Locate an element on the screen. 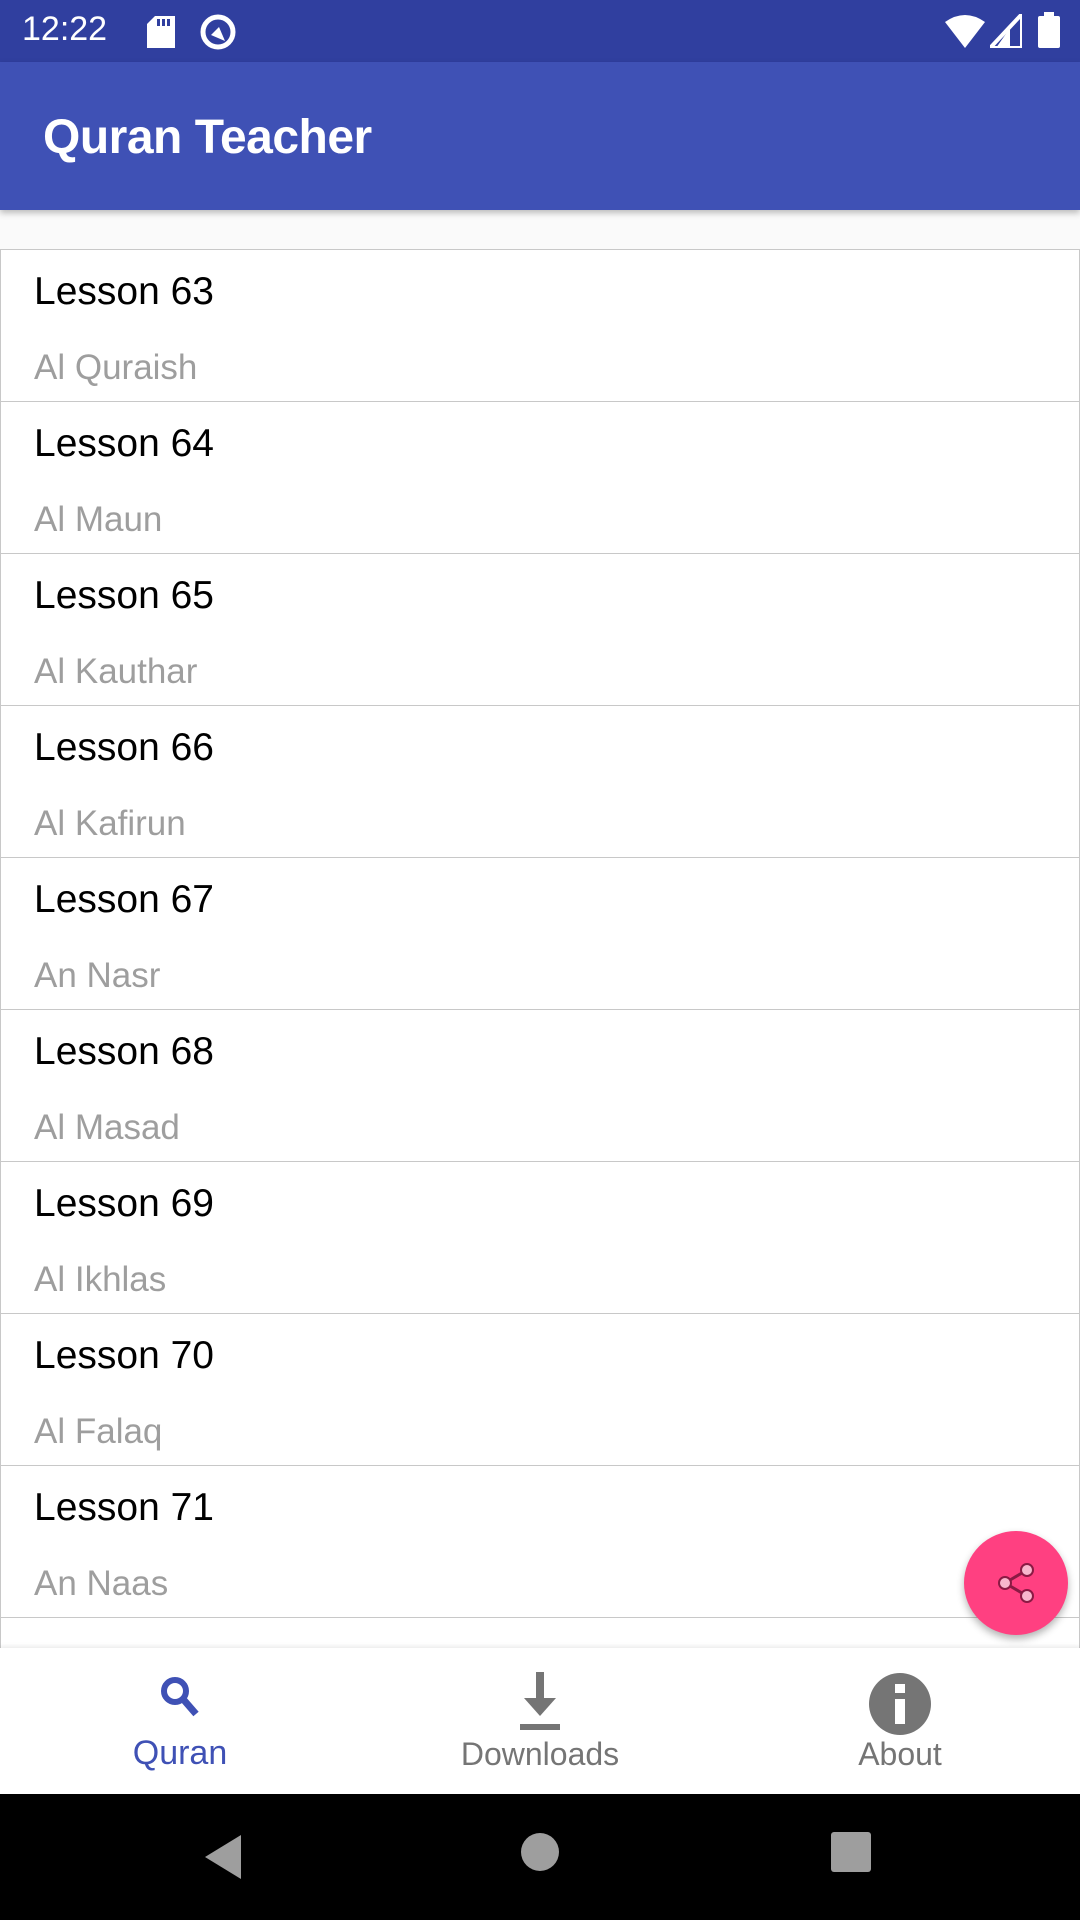  nav-tab-quran: Quran is located at coordinates (180, 1721).